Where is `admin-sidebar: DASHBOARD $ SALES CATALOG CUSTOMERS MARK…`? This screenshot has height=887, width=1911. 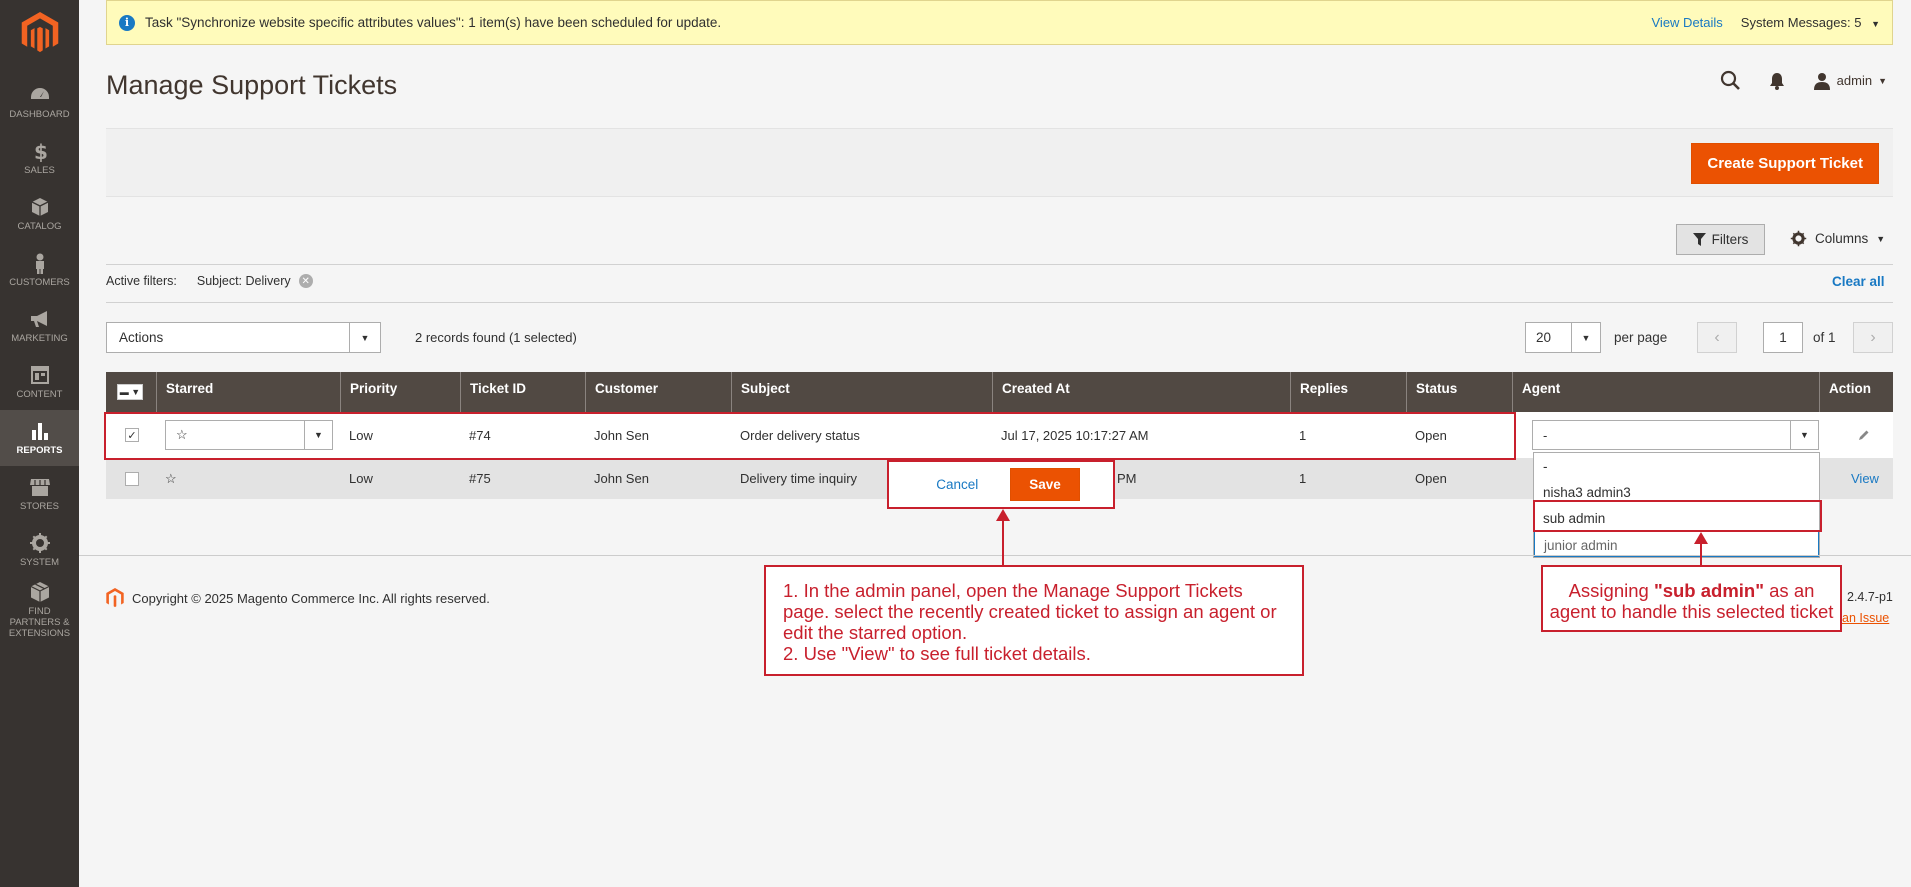 admin-sidebar: DASHBOARD $ SALES CATALOG CUSTOMERS MARK… is located at coordinates (39, 443).